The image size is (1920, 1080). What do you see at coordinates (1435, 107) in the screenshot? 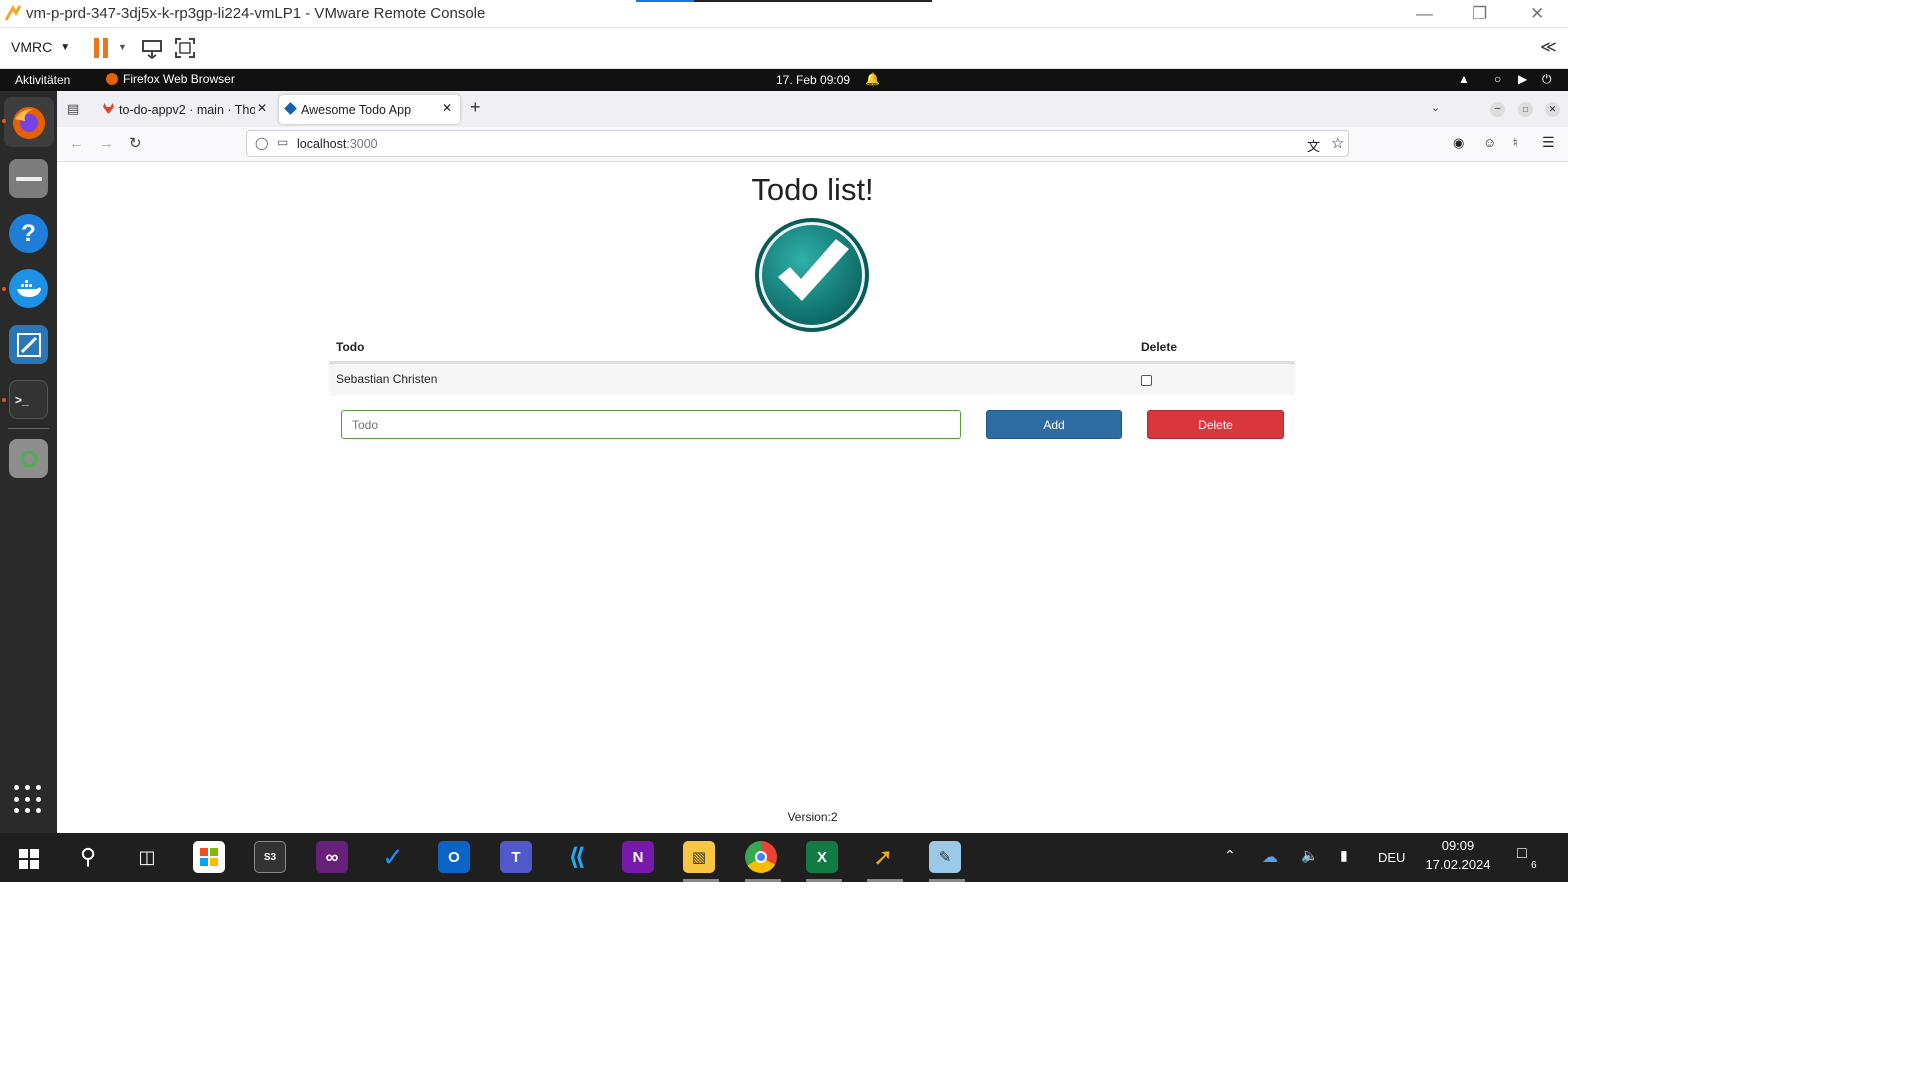
I see `list-tabs-icon: ⌄` at bounding box center [1435, 107].